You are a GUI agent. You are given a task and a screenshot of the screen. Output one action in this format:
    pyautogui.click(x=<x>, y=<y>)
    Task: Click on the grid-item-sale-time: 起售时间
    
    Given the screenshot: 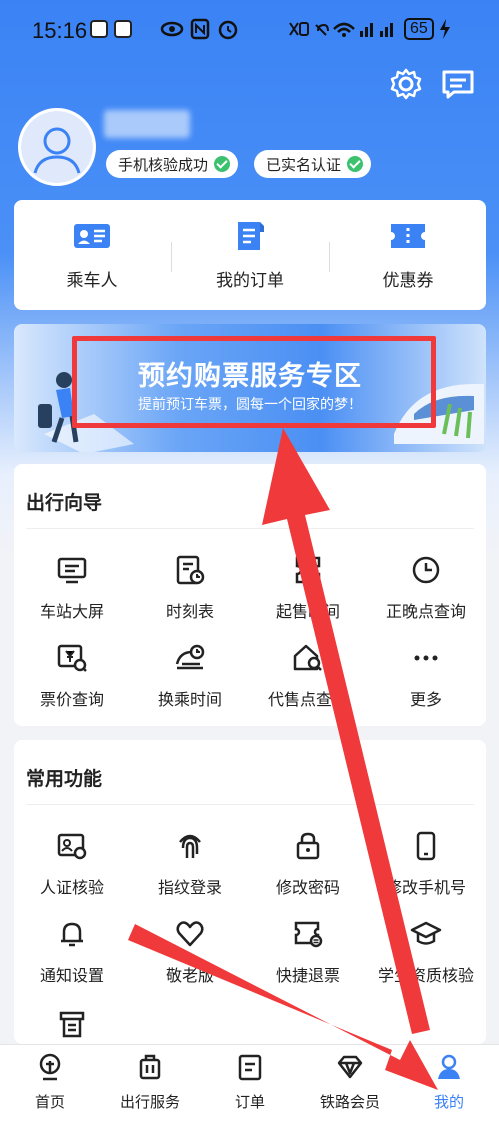 What is the action you would take?
    pyautogui.click(x=308, y=588)
    